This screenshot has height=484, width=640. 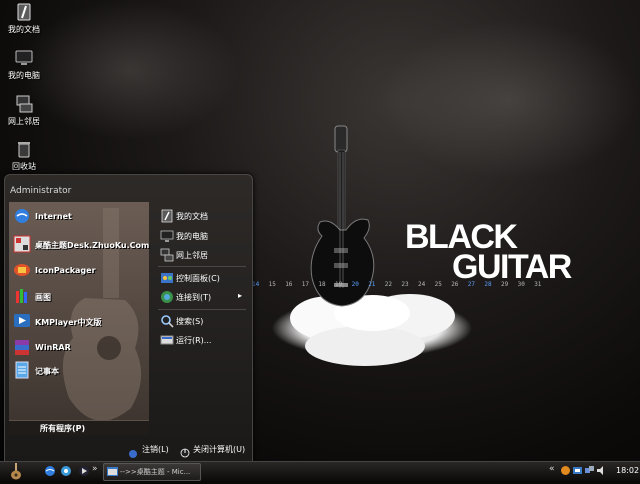 What do you see at coordinates (22, 320) in the screenshot?
I see `kmplayer-icon` at bounding box center [22, 320].